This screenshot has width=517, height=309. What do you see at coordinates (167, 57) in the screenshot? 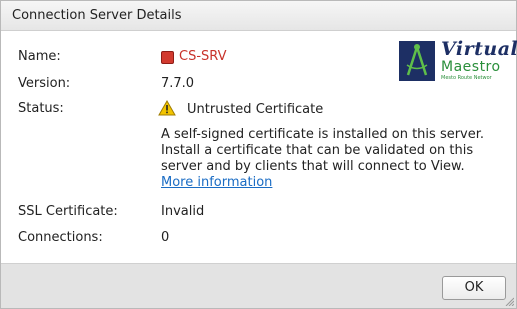
I see `server-status-icon` at bounding box center [167, 57].